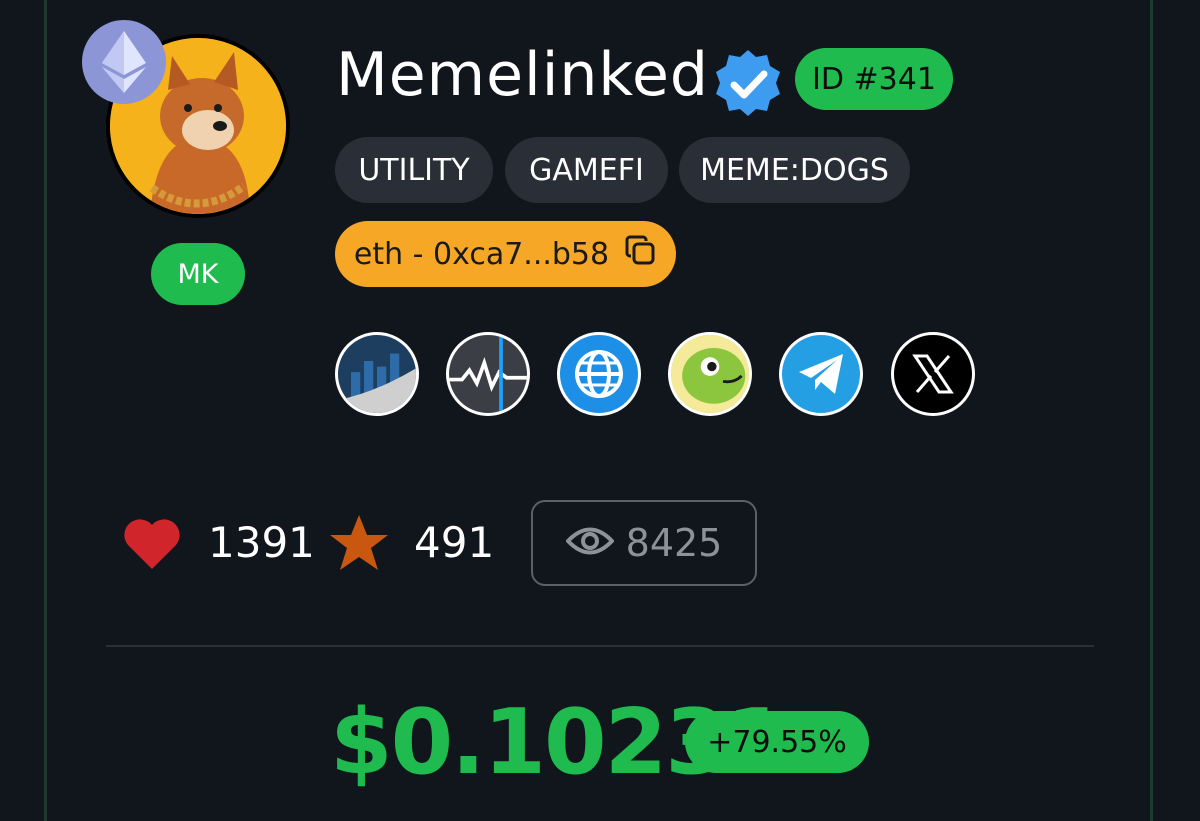 Image resolution: width=1200 pixels, height=821 pixels. Describe the element at coordinates (874, 79) in the screenshot. I see `id-badge: ID #341` at that location.